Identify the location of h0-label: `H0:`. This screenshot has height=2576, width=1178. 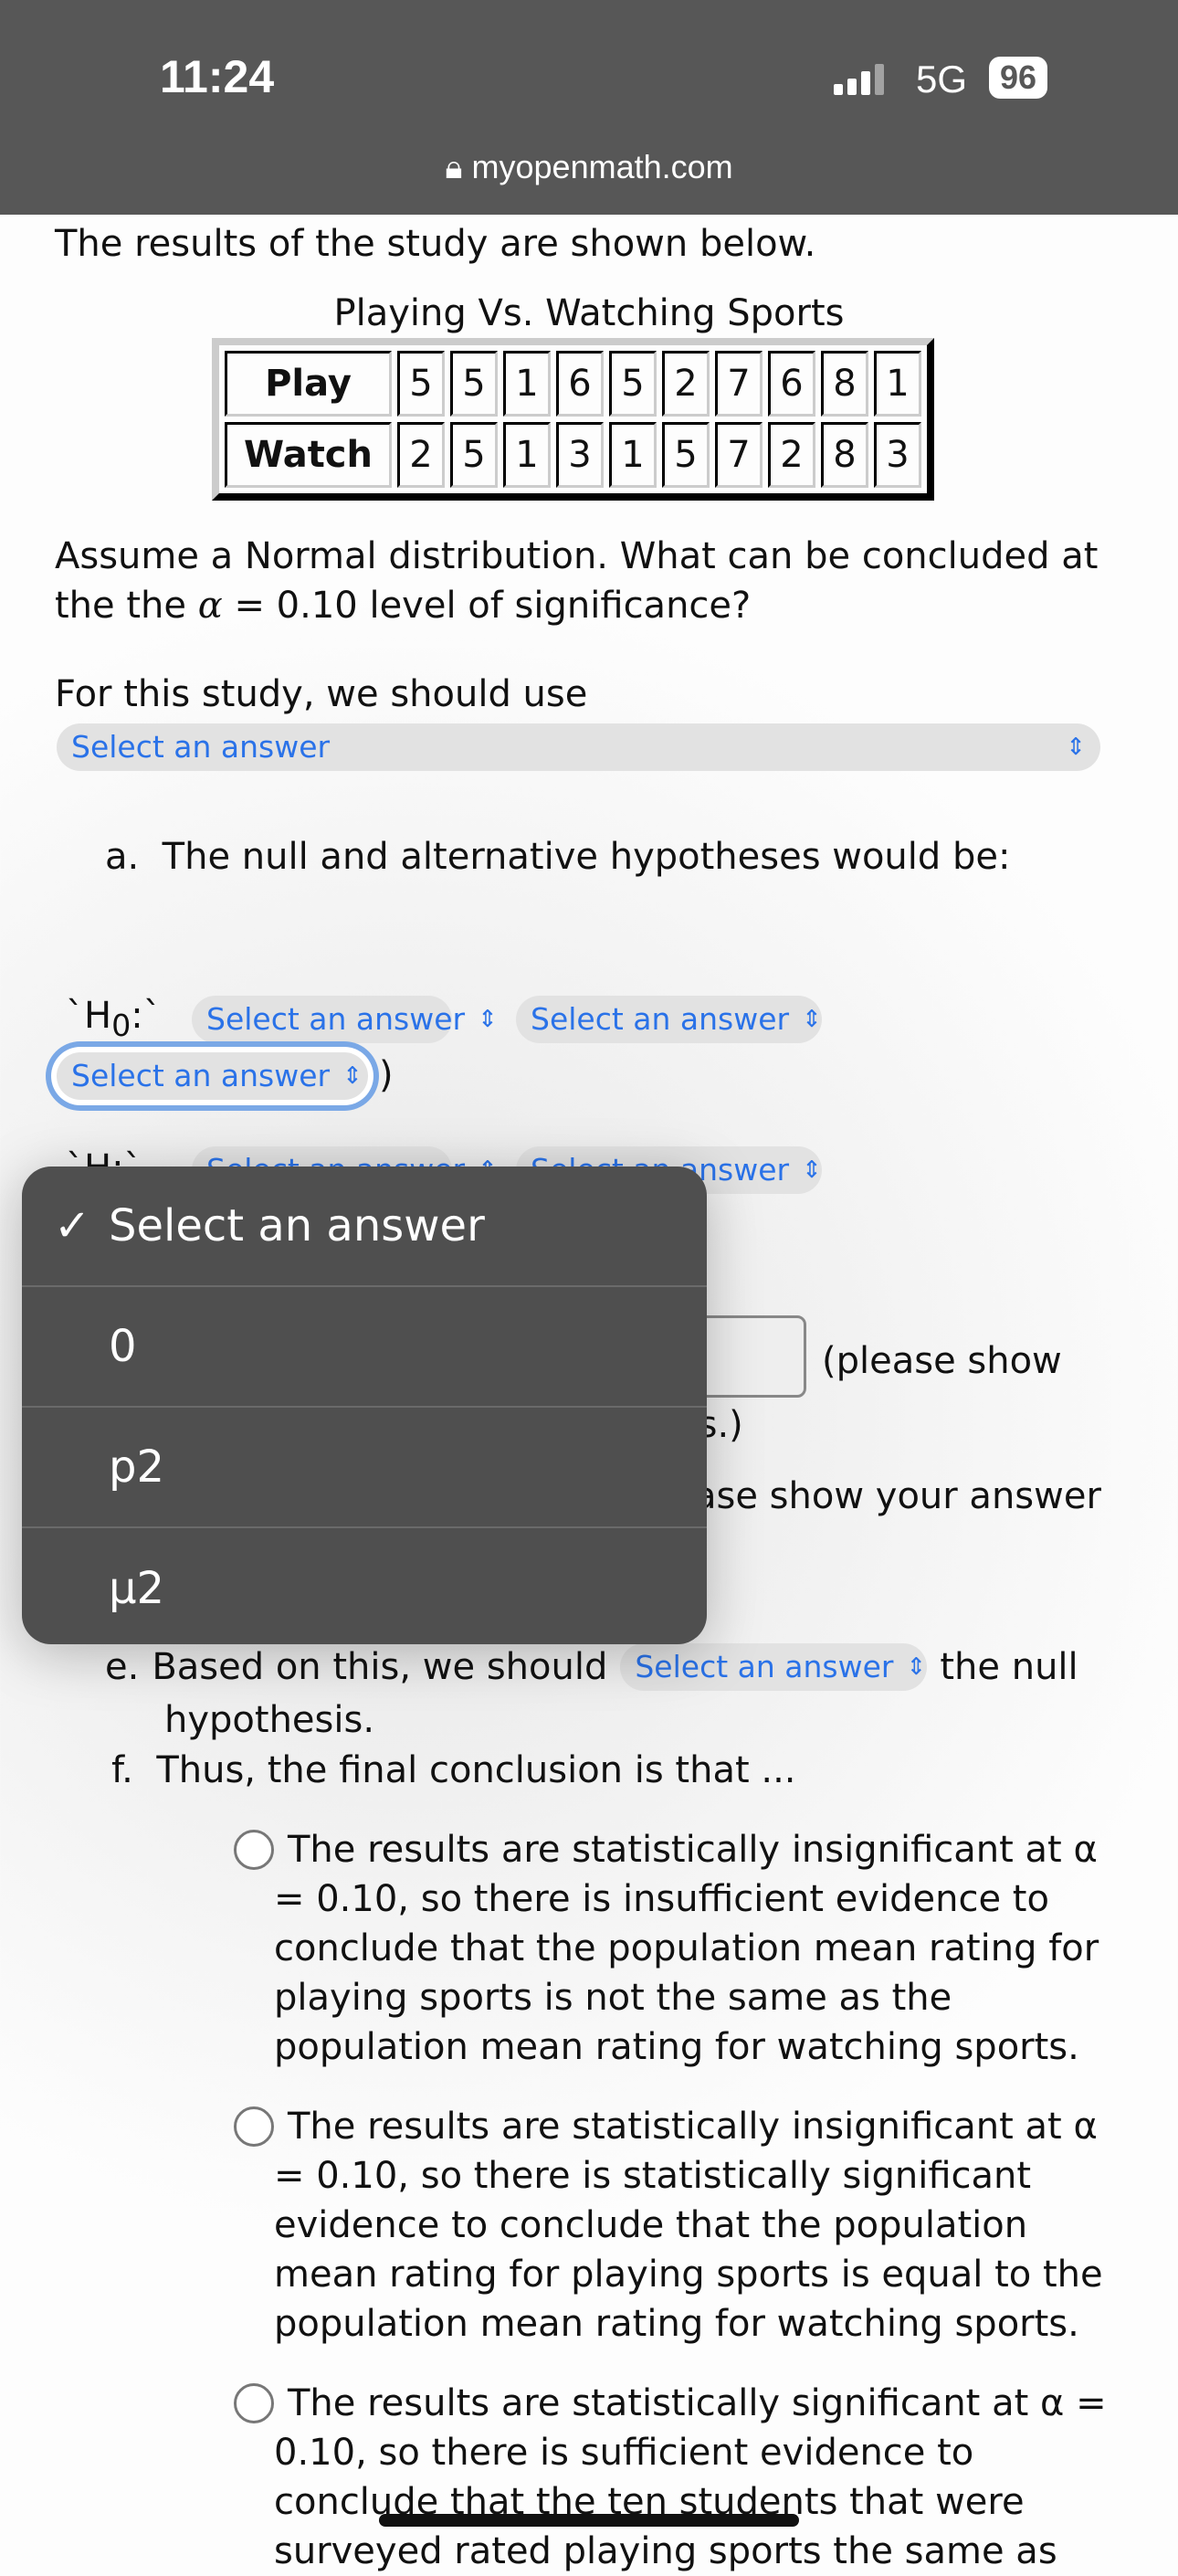
(114, 1020).